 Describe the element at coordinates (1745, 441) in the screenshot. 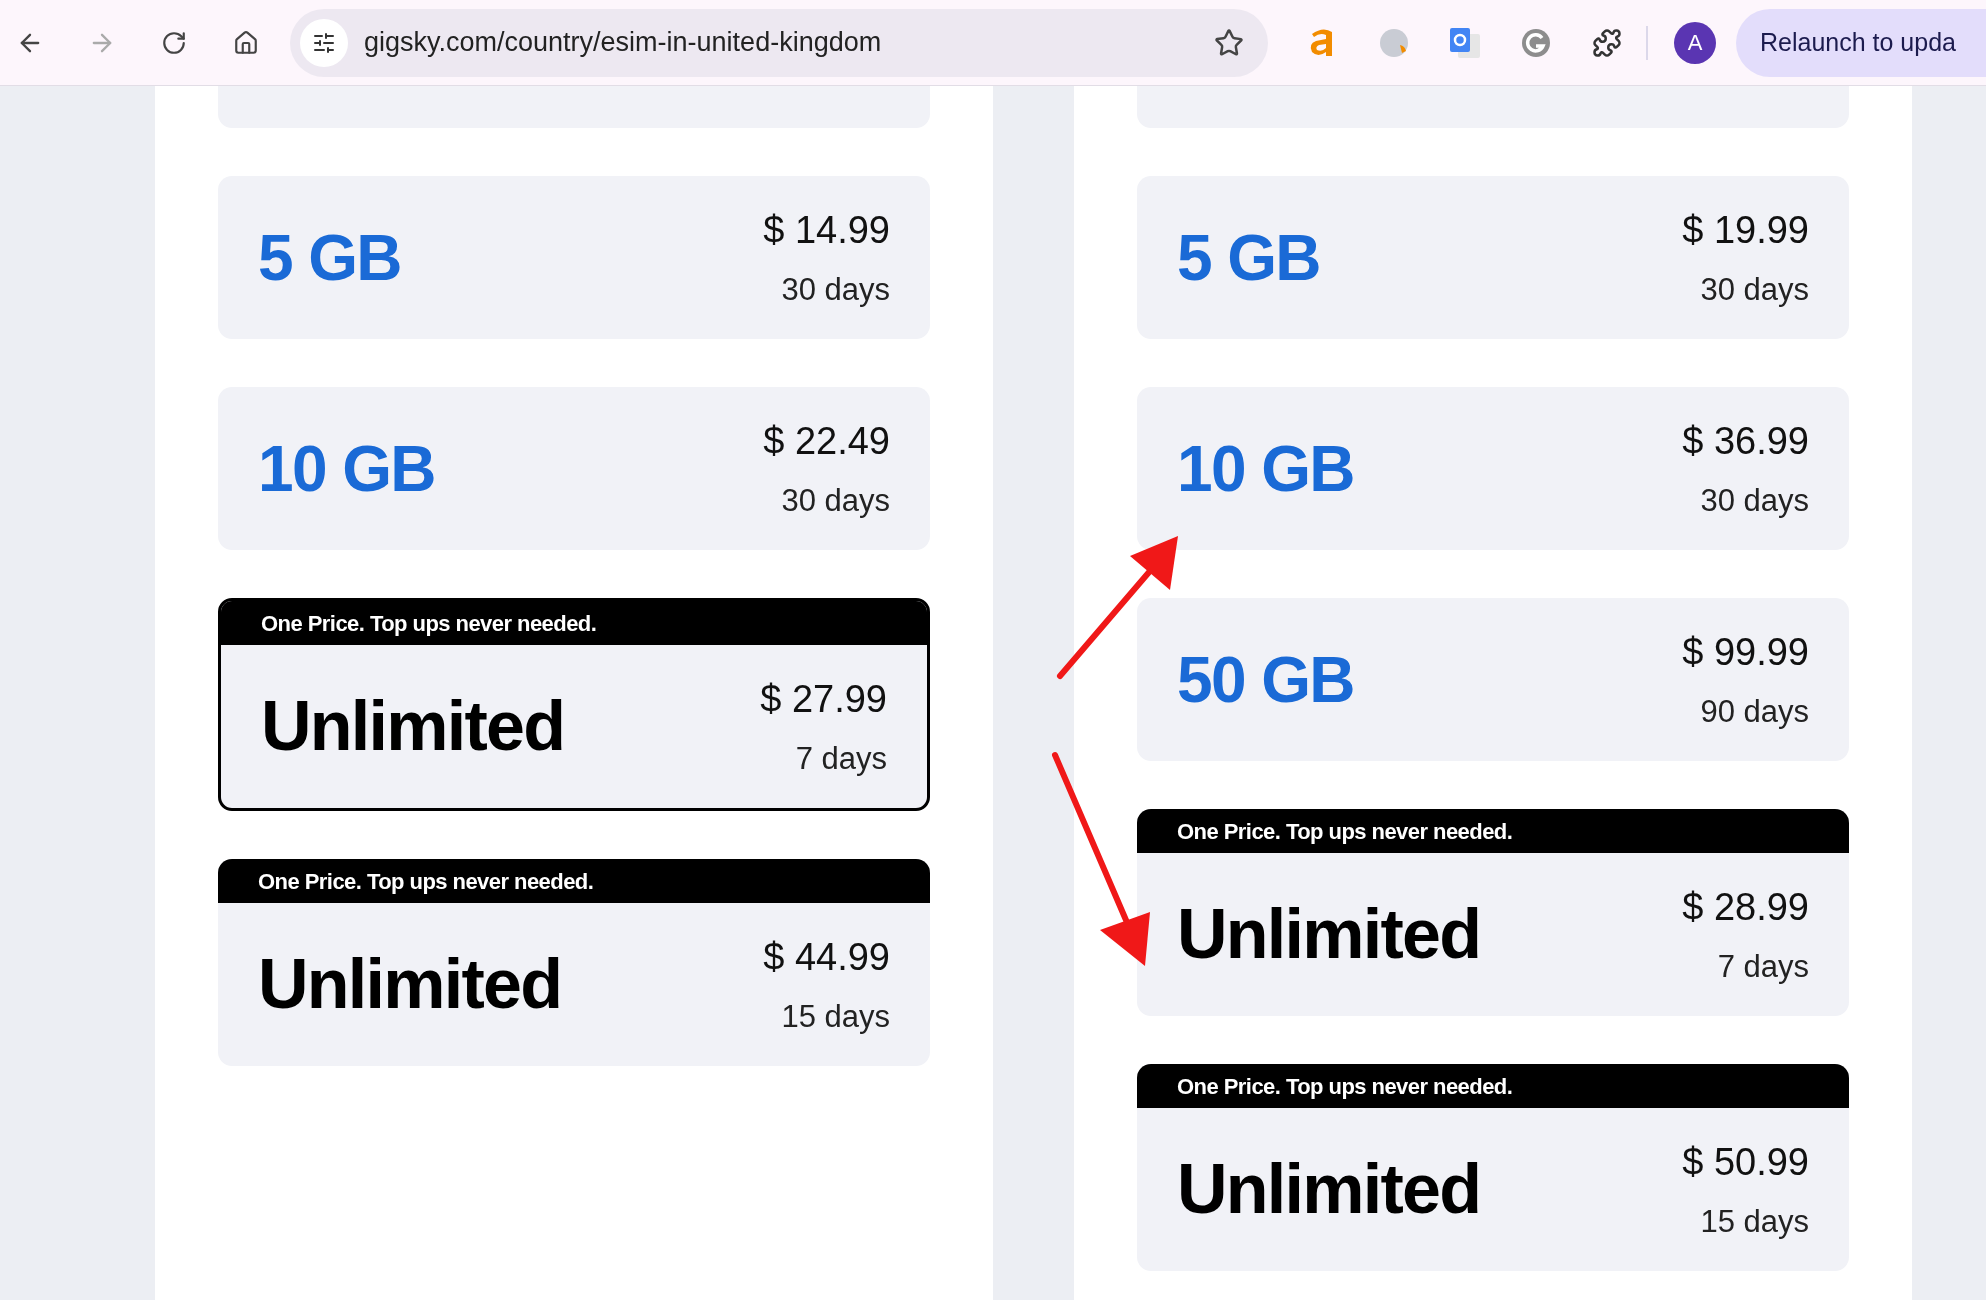

I see `plan-price: $ 36.99` at that location.